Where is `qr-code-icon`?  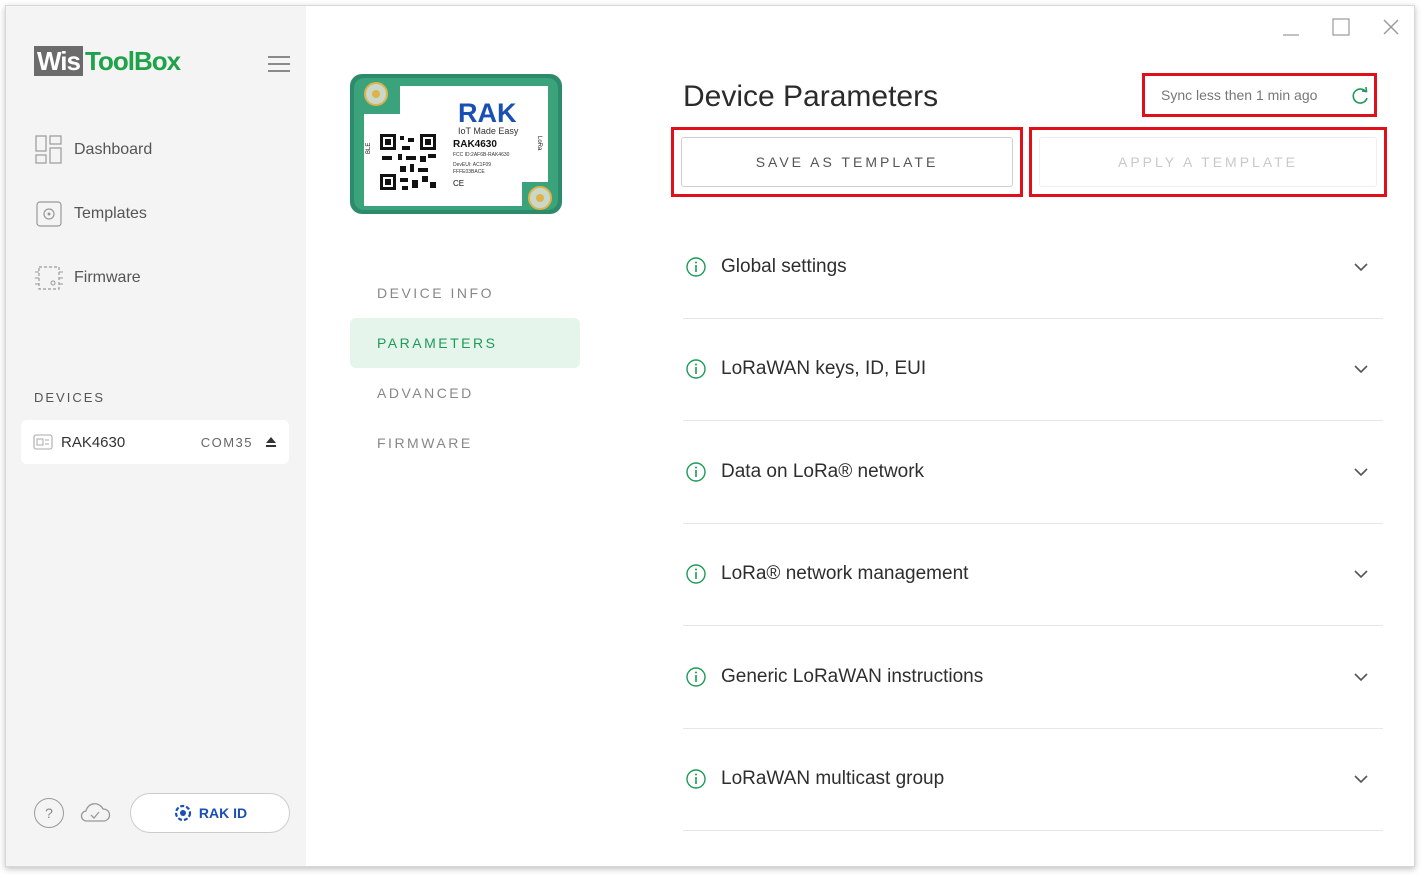 qr-code-icon is located at coordinates (408, 162).